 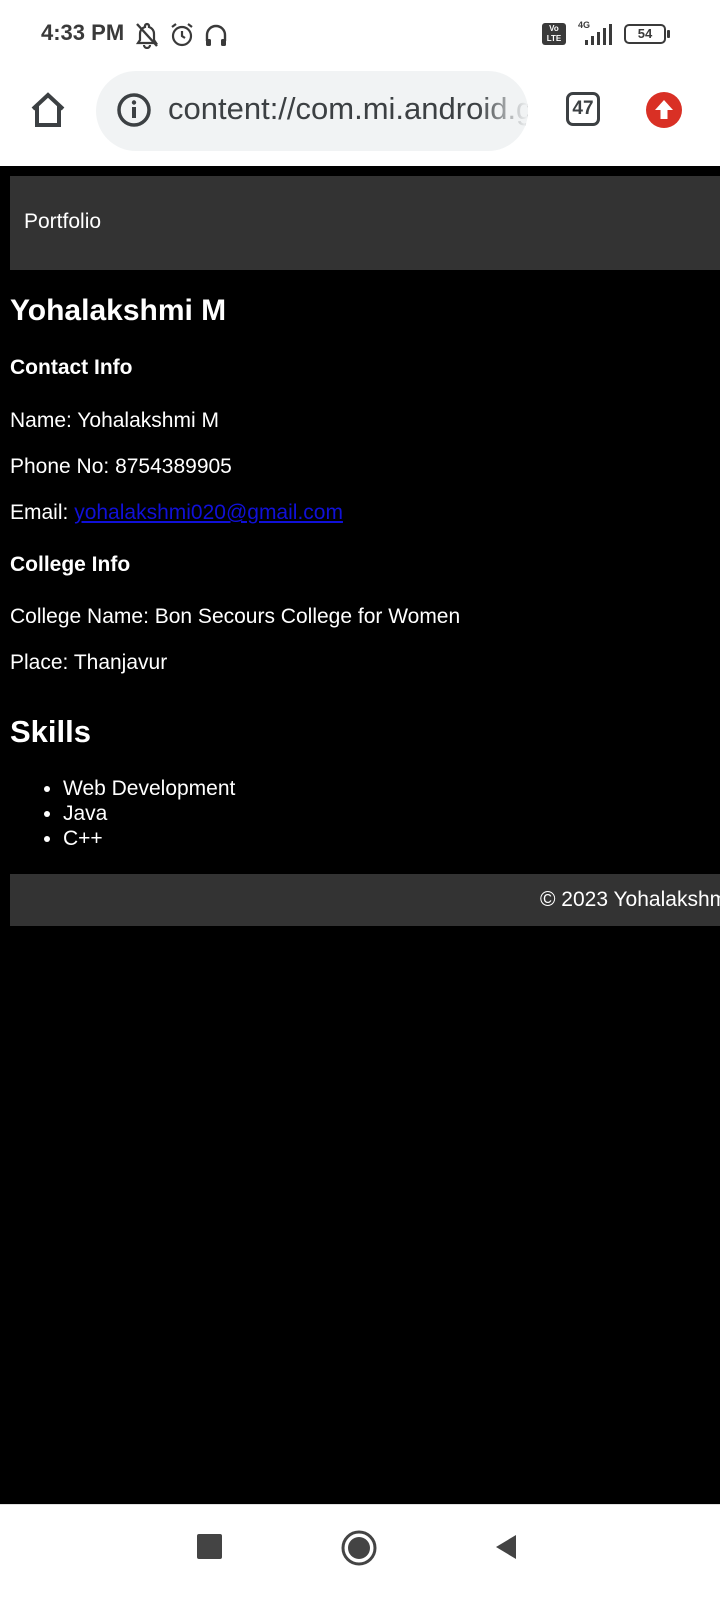 What do you see at coordinates (50, 731) in the screenshot?
I see `skills-heading: Skills` at bounding box center [50, 731].